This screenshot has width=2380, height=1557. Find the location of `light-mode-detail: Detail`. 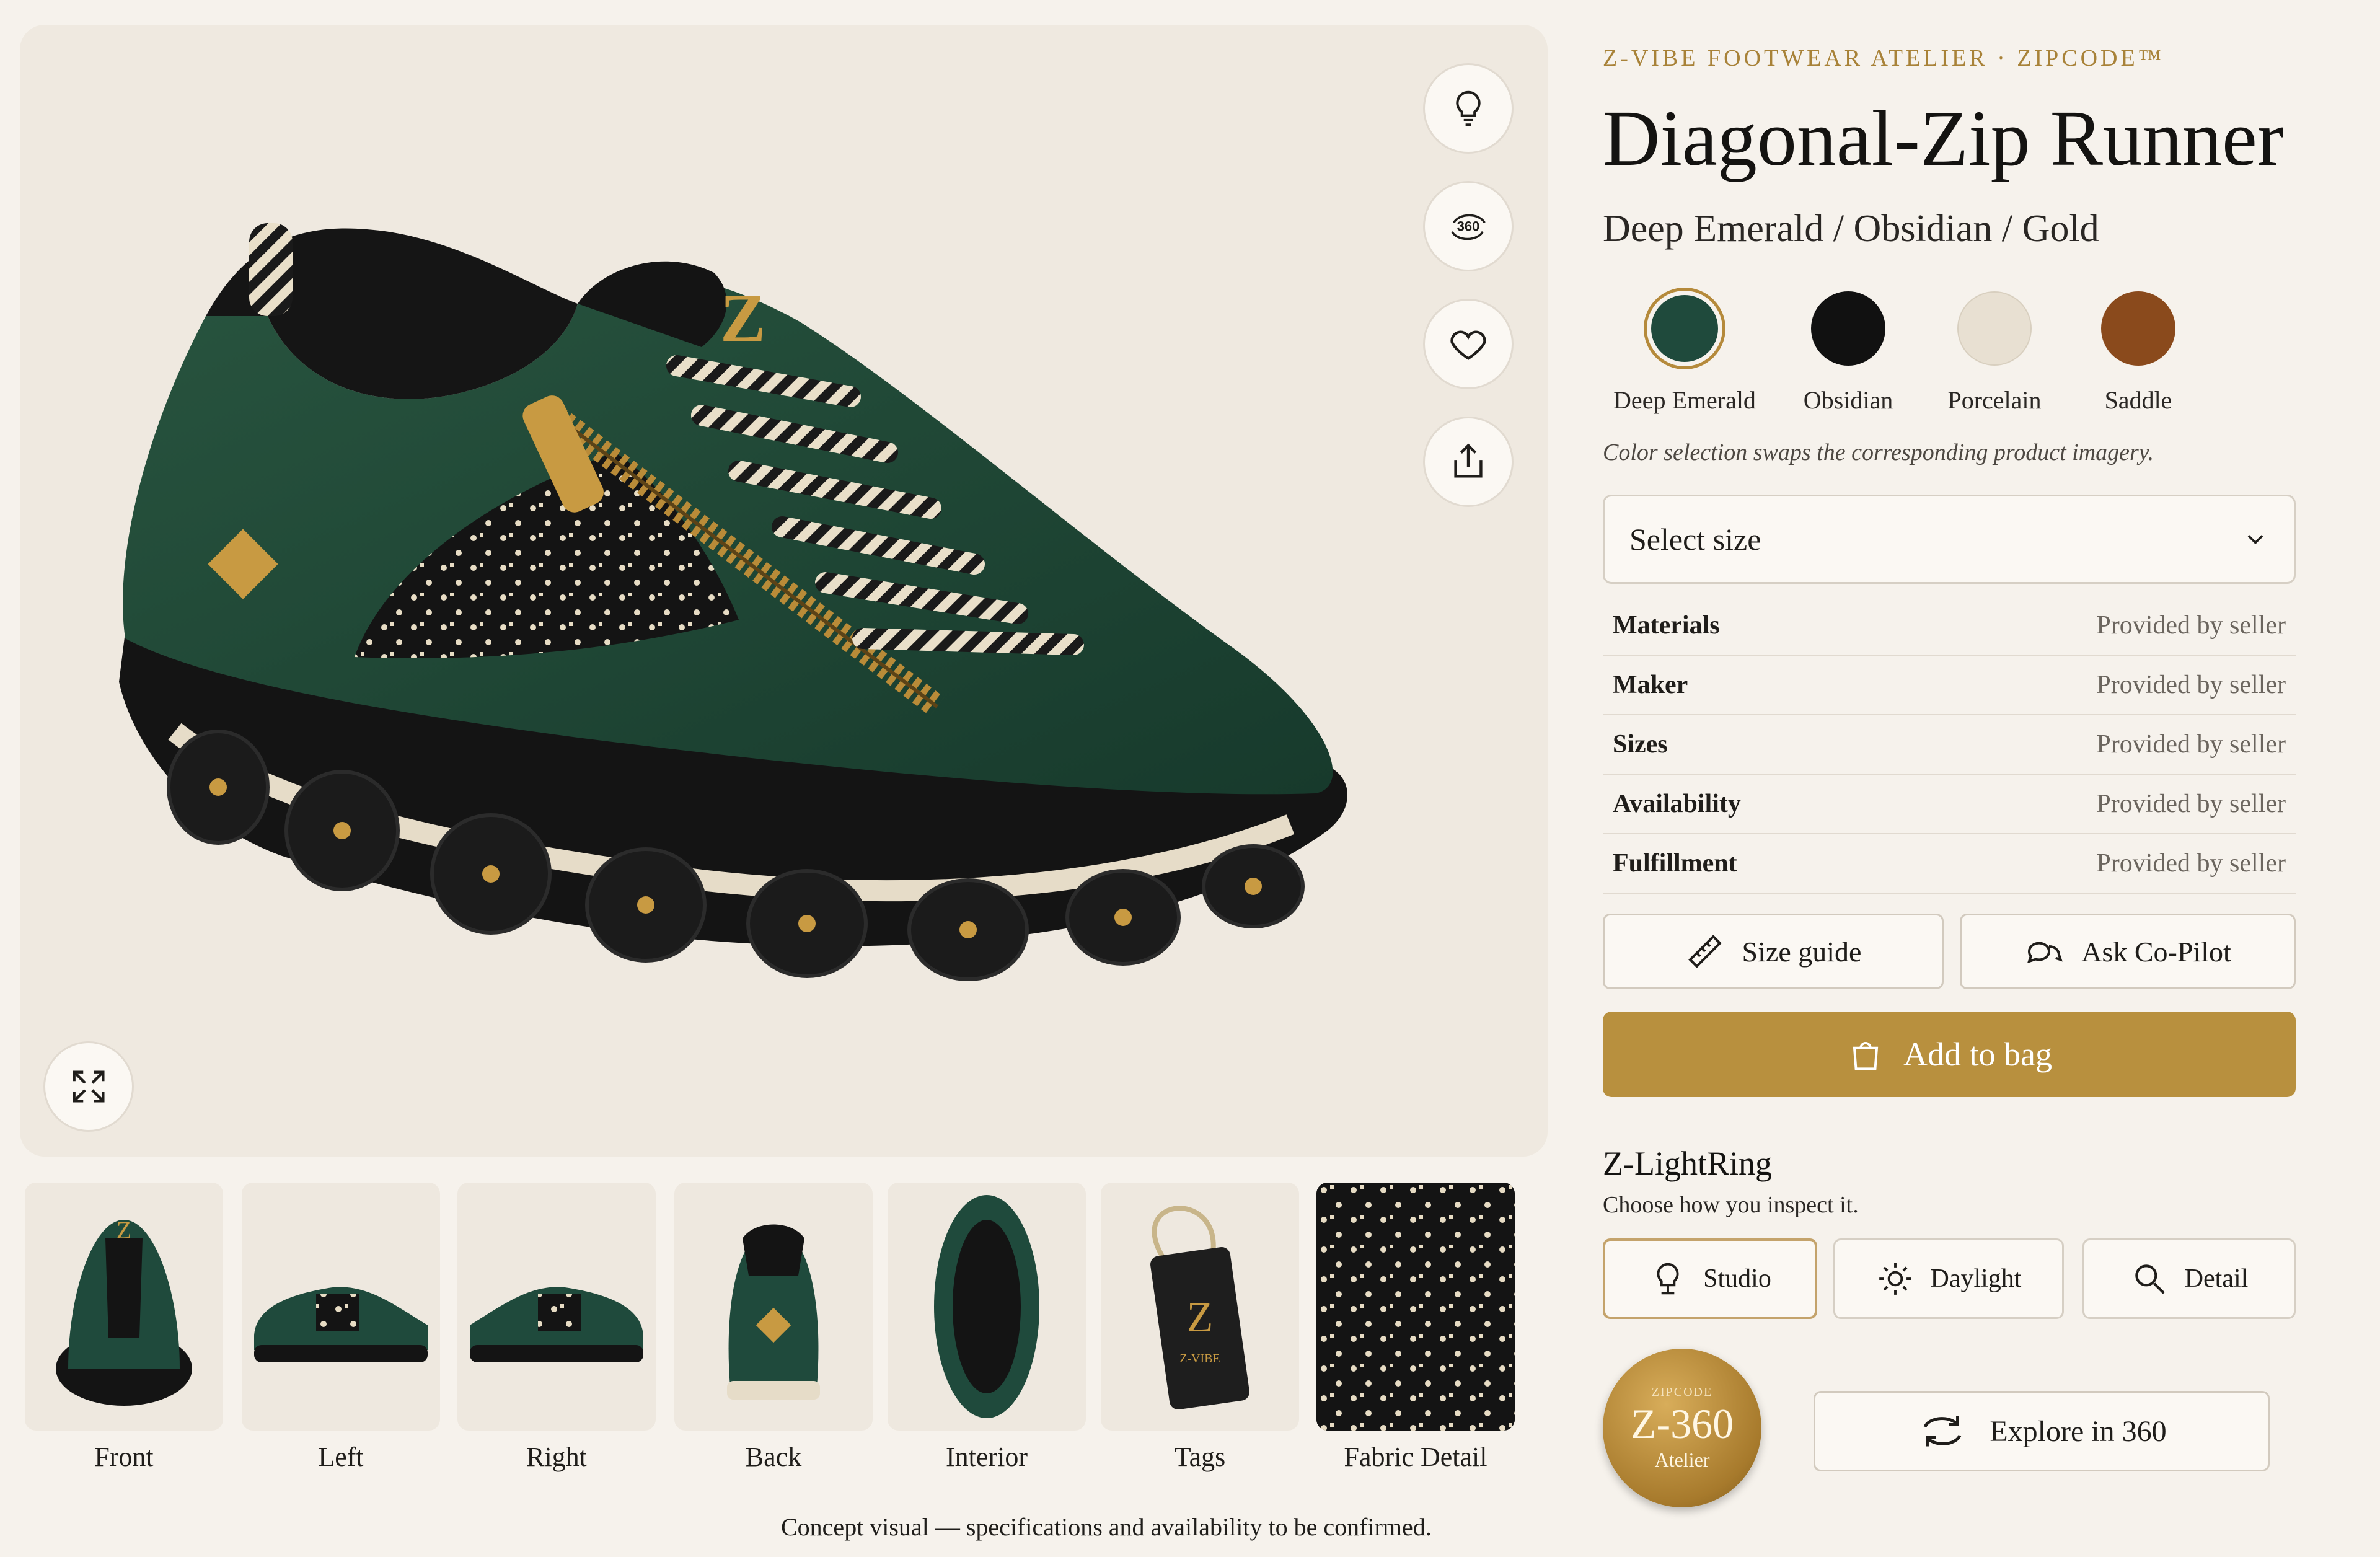

light-mode-detail: Detail is located at coordinates (2189, 1278).